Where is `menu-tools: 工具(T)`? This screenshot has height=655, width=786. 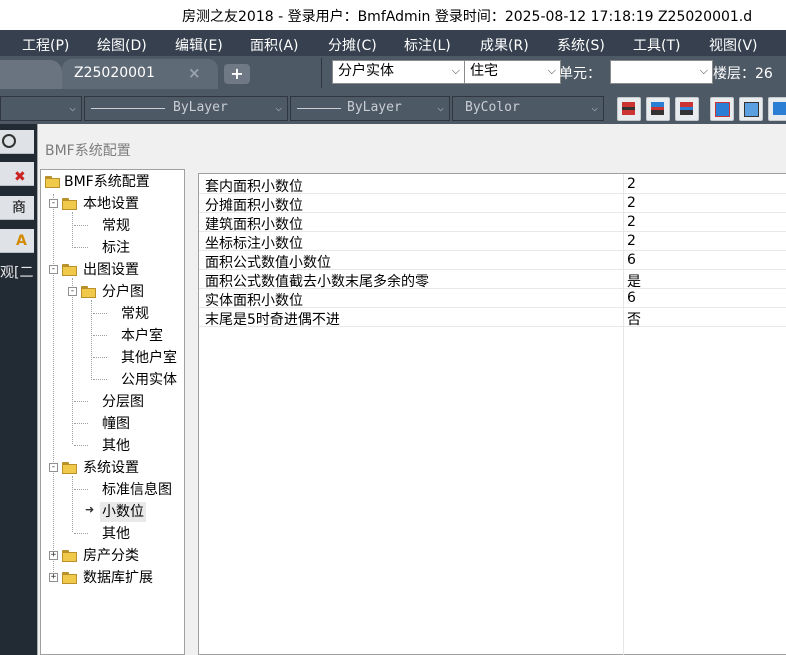 menu-tools: 工具(T) is located at coordinates (656, 45).